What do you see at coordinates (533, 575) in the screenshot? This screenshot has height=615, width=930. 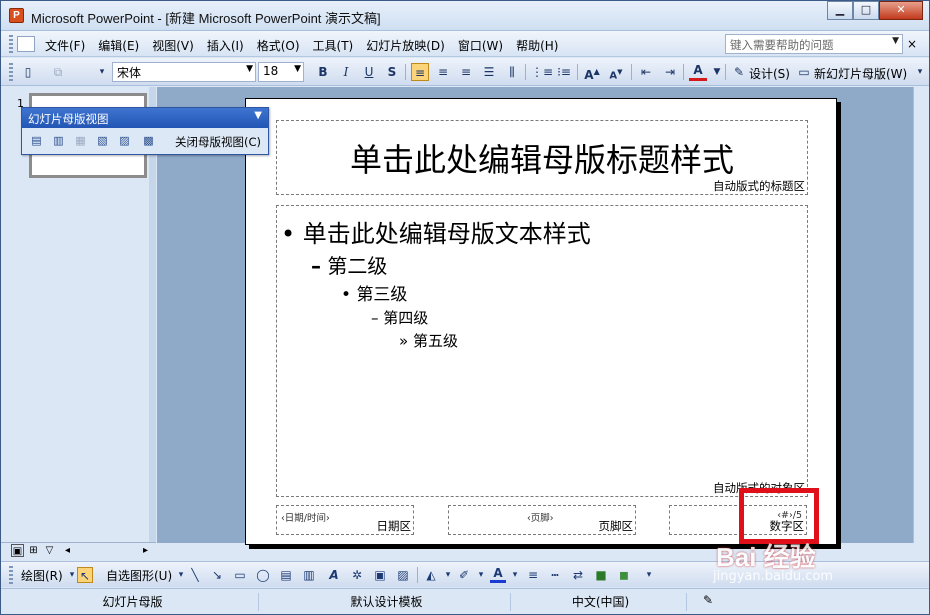 I see `line-style-icon: ≡` at bounding box center [533, 575].